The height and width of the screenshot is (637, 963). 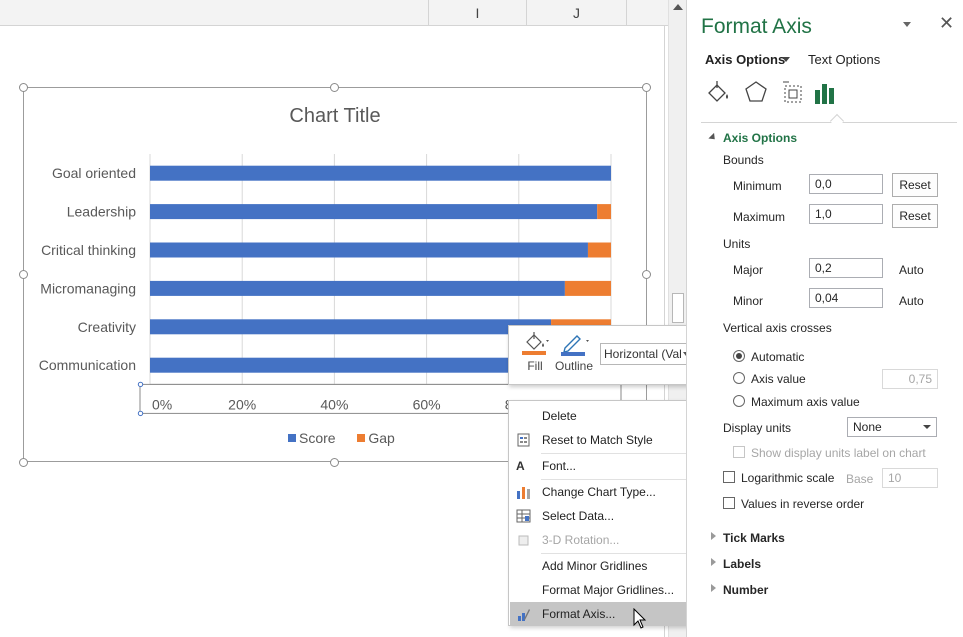 I want to click on resize-handle-bottom-left, so click(x=23, y=462).